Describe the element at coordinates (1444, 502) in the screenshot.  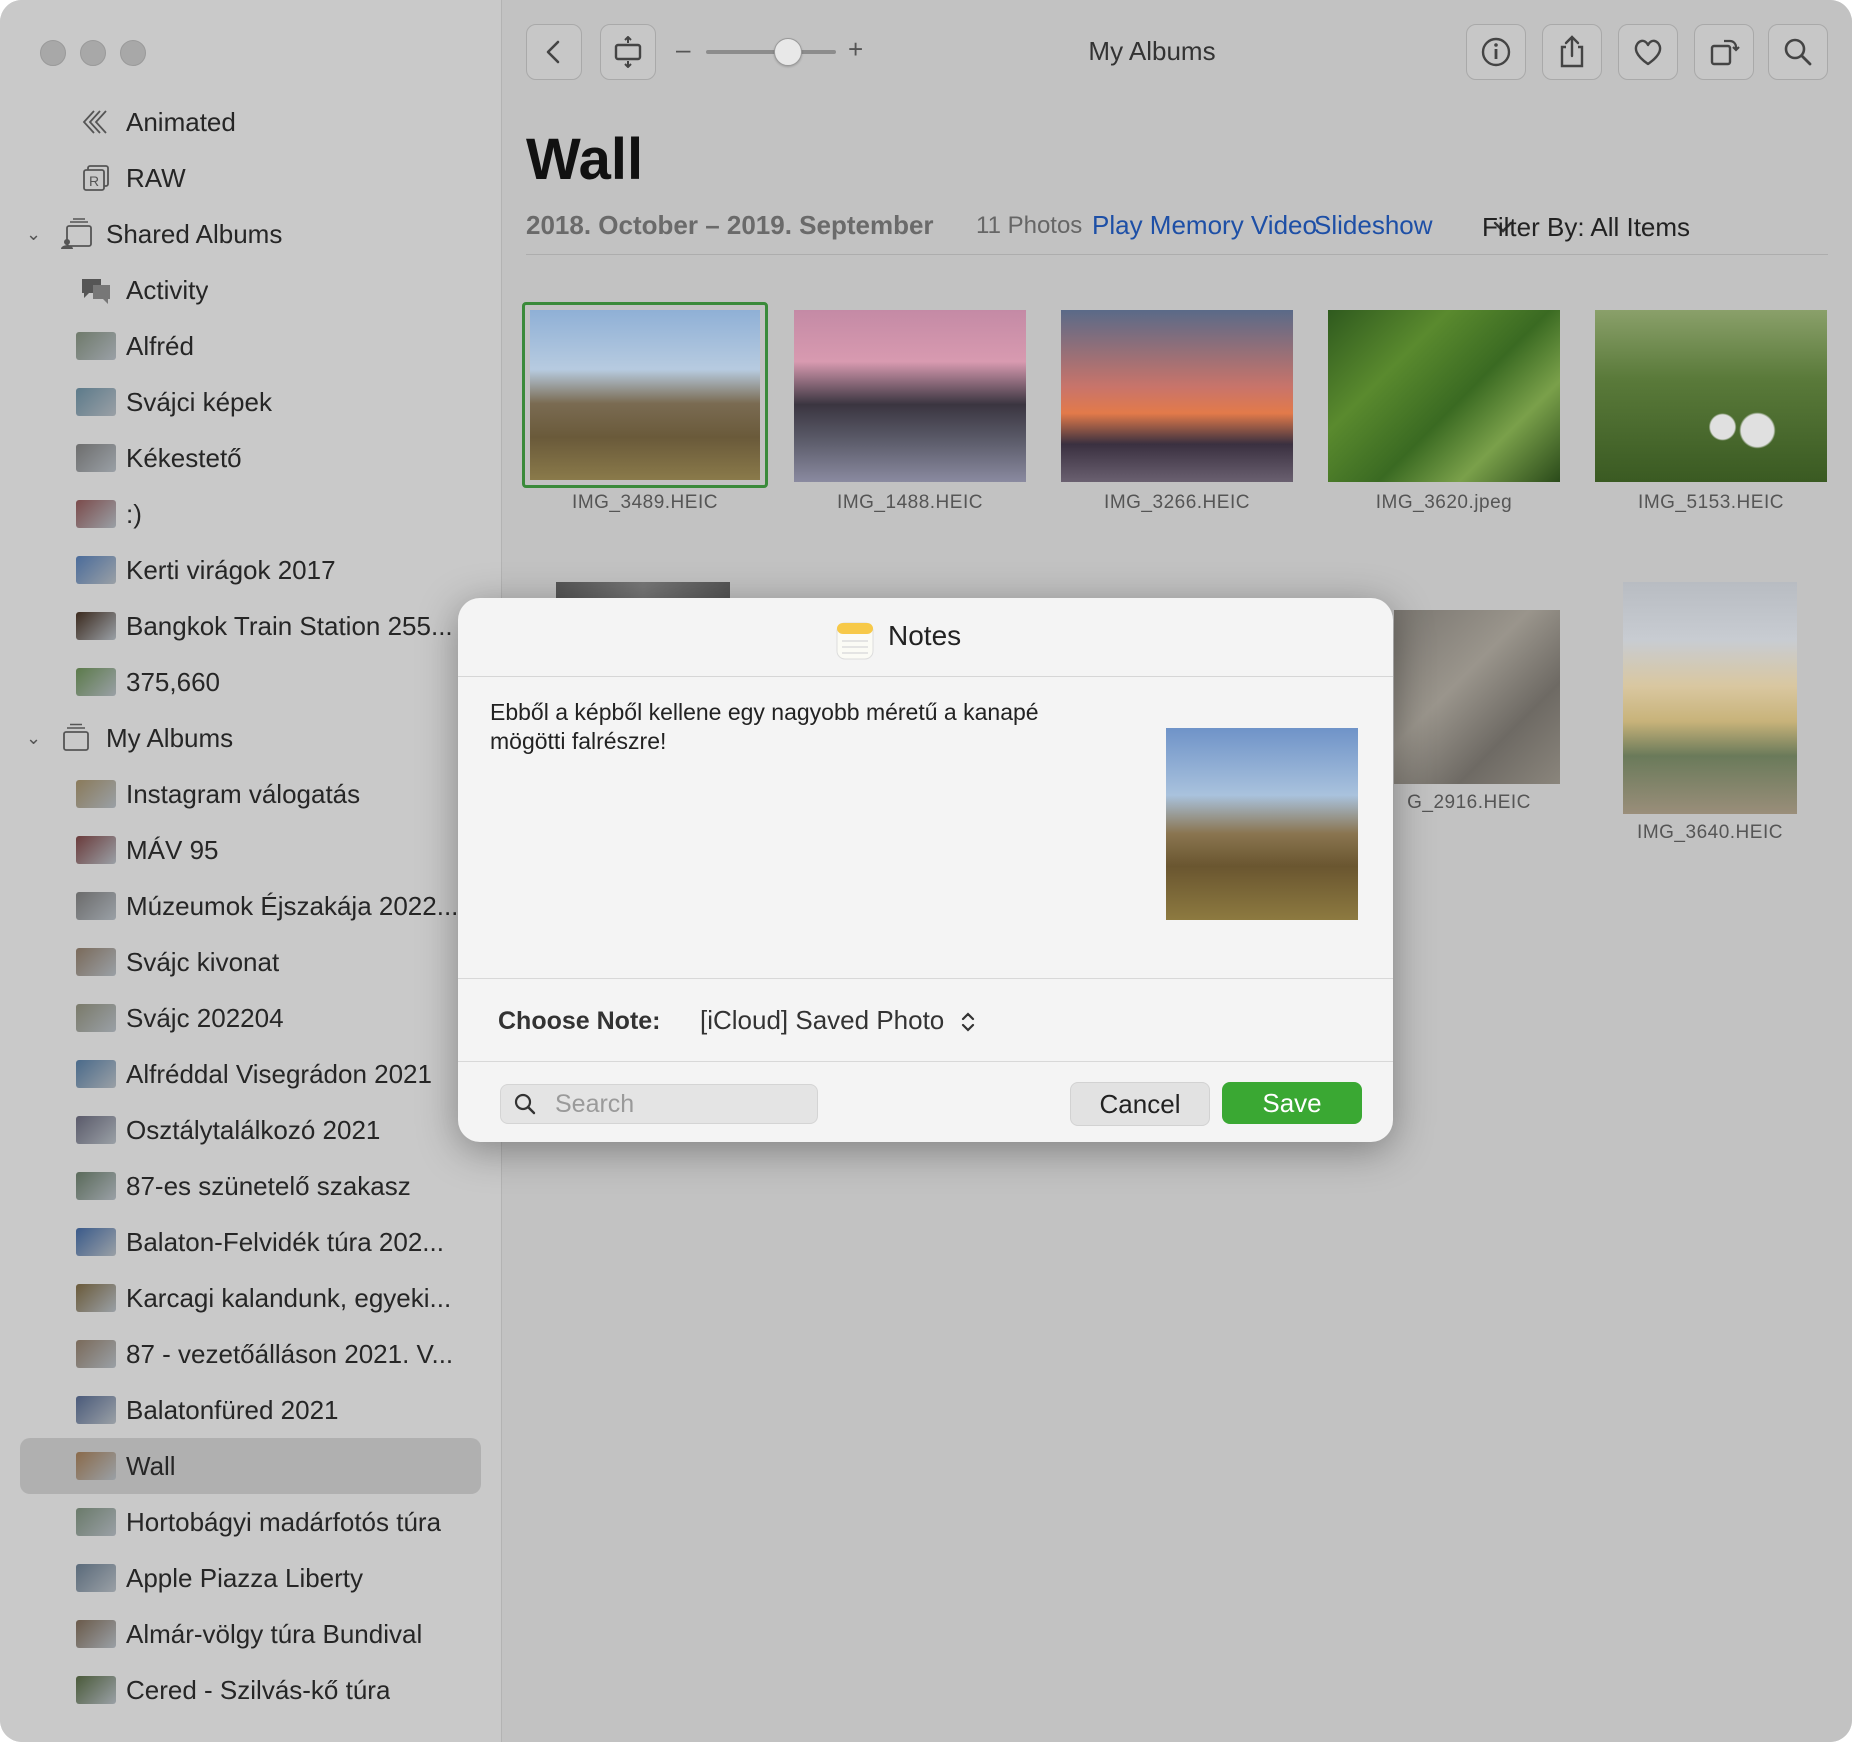
I see `photo-caption: IMG_3620.jpeg` at that location.